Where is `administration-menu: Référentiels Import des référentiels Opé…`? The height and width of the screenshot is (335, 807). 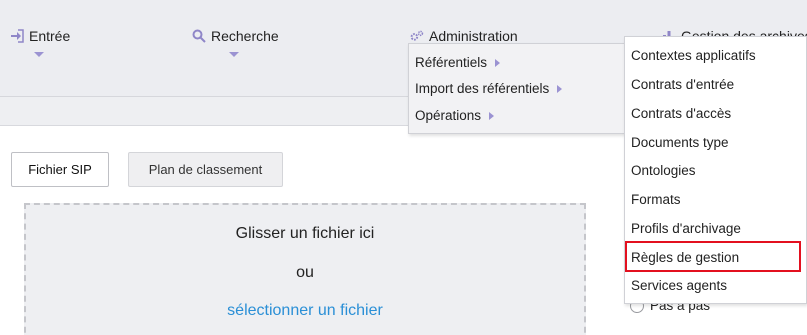 administration-menu: Référentiels Import des référentiels Opé… is located at coordinates (516, 88).